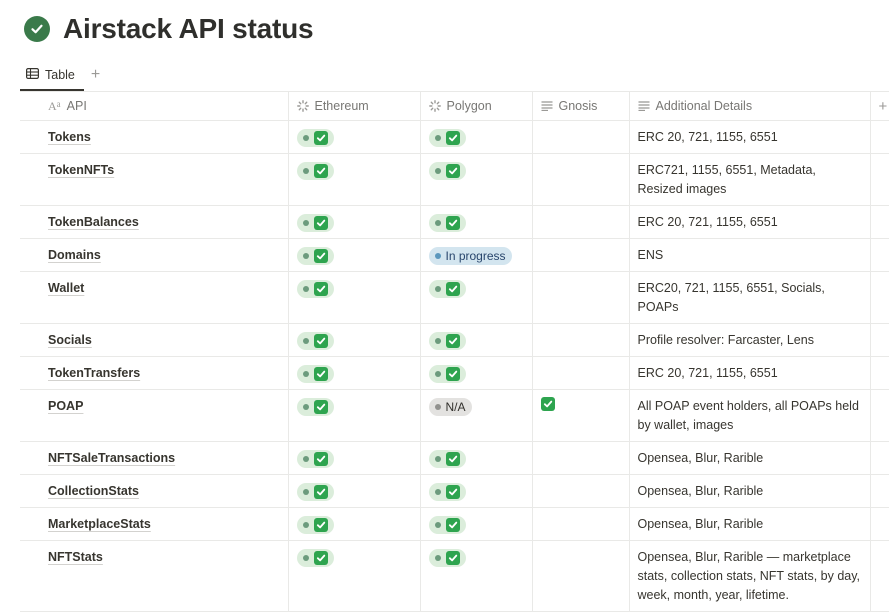 Image resolution: width=889 pixels, height=612 pixels. I want to click on api-cell: TokenBalances, so click(154, 222).